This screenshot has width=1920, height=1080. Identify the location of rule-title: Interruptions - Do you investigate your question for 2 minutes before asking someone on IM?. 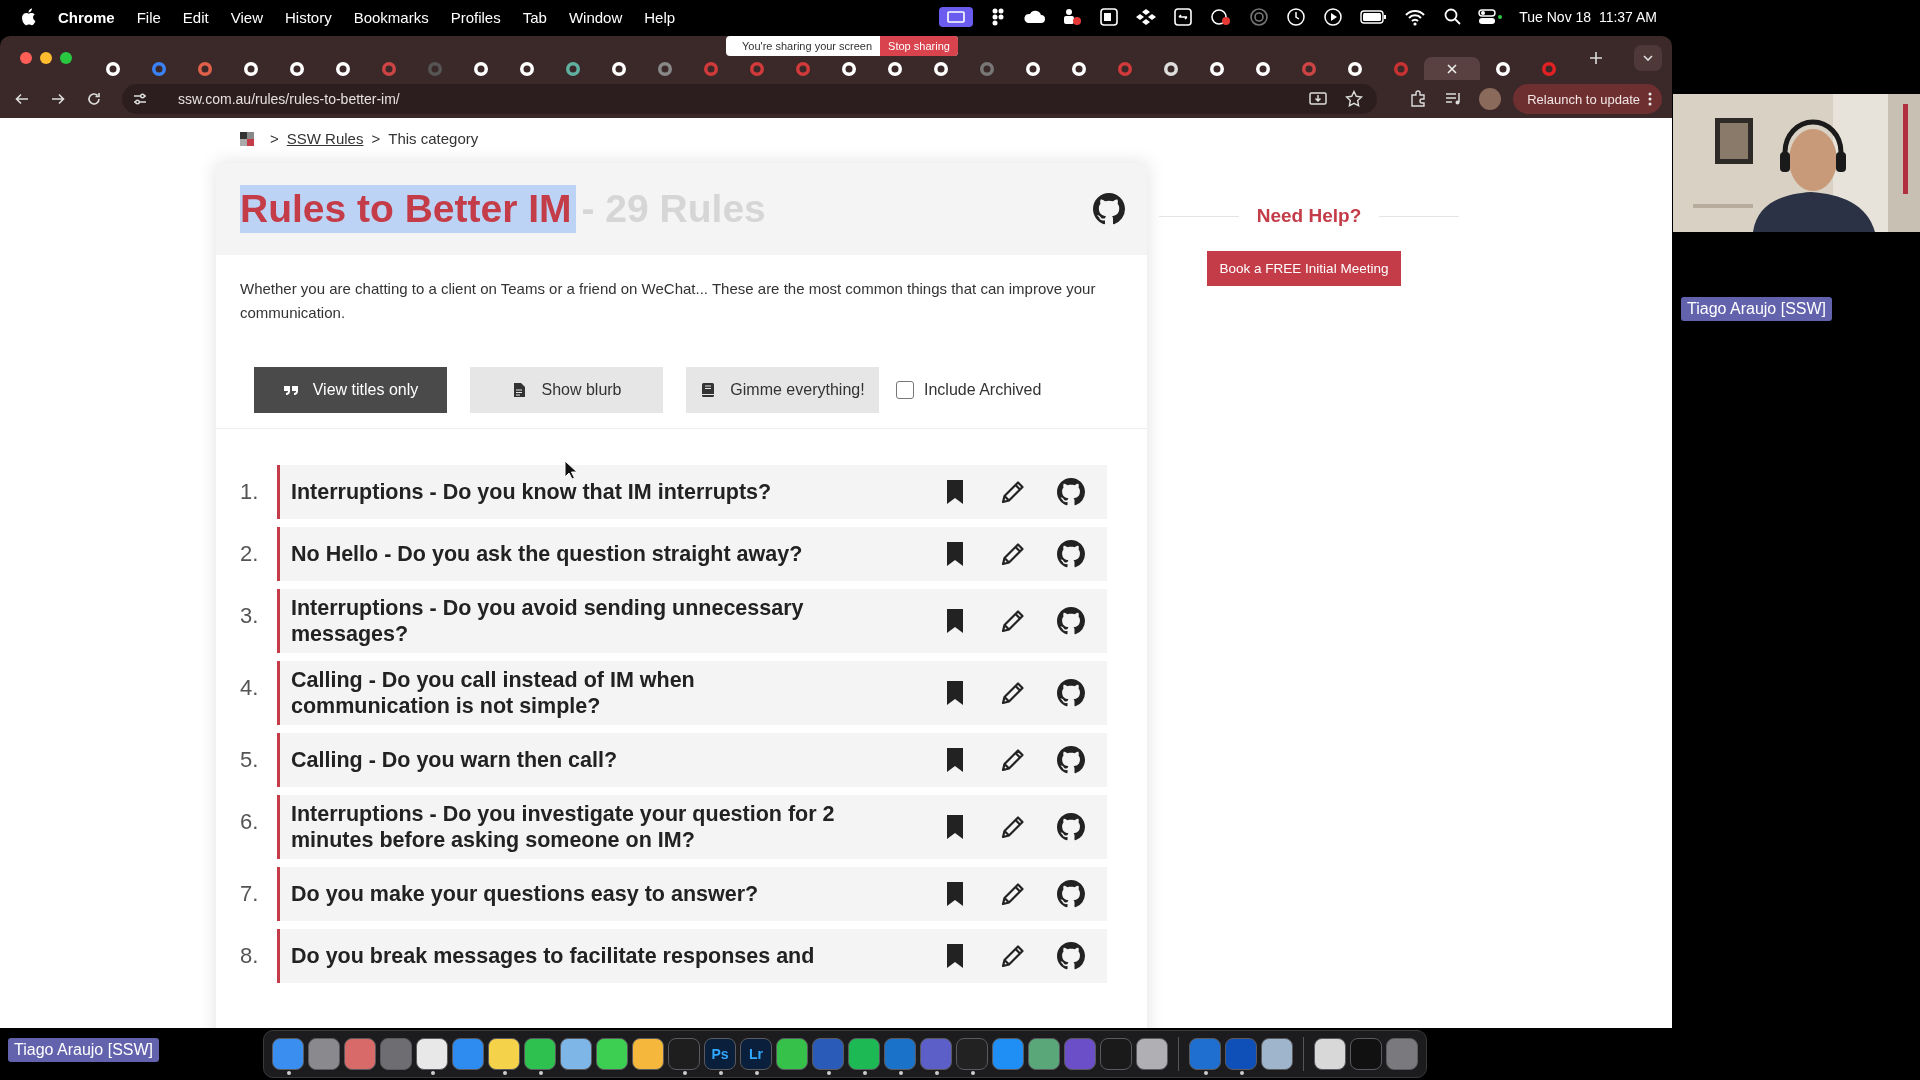
(567, 827).